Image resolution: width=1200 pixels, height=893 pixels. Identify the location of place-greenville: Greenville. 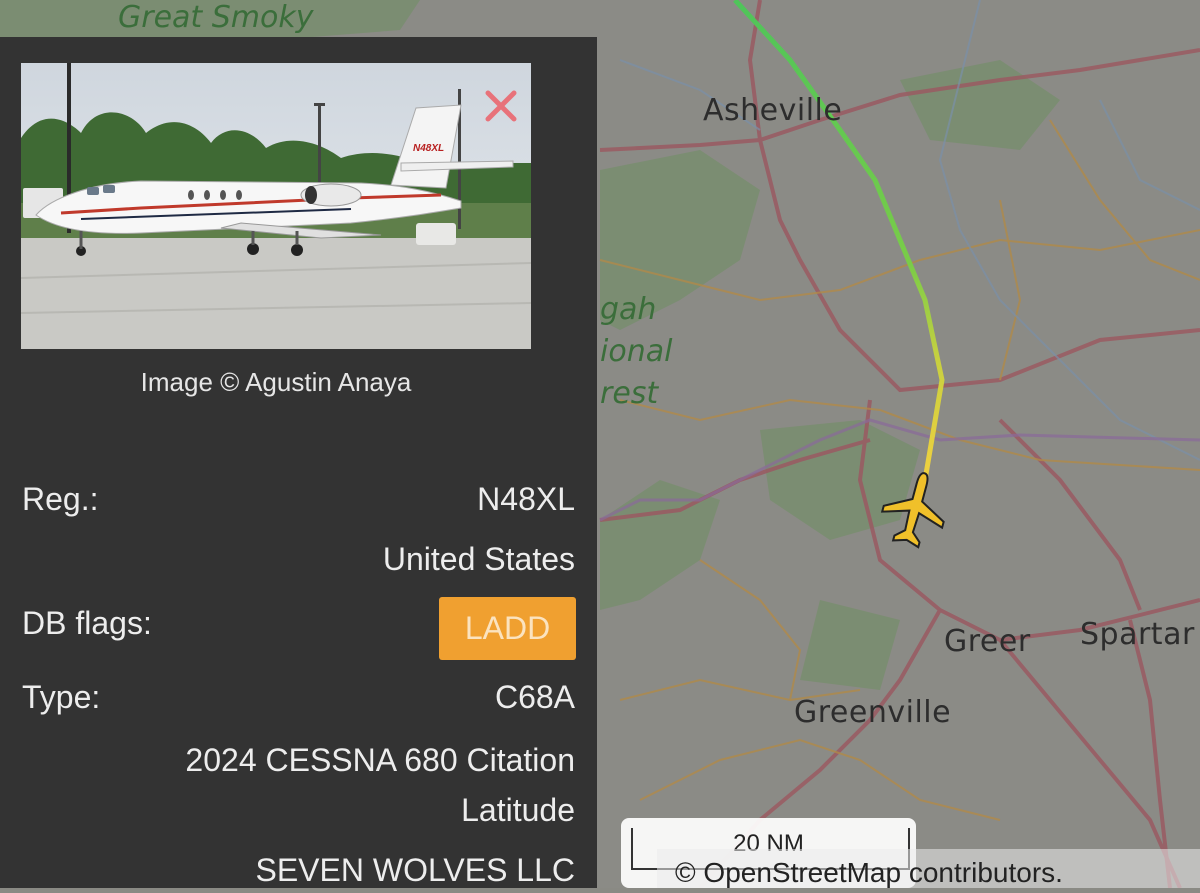
(873, 712).